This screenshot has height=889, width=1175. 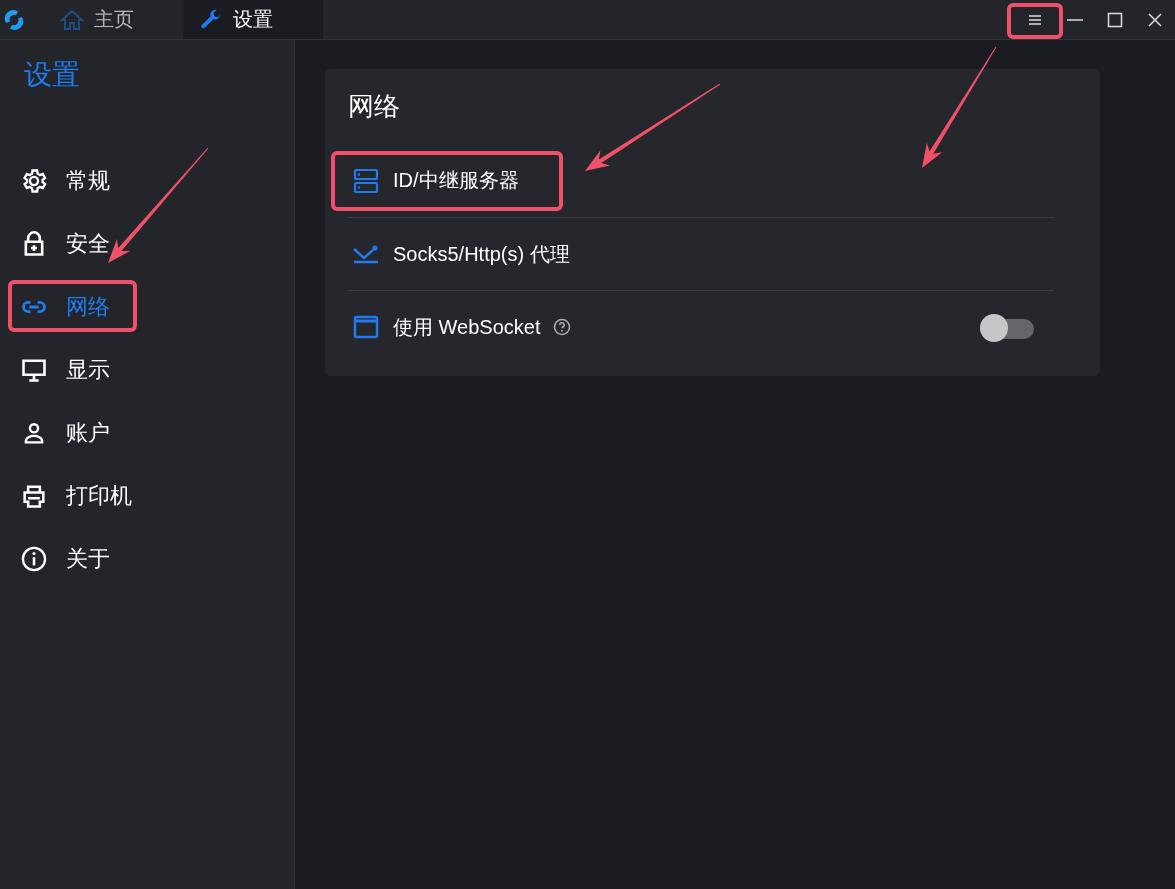 What do you see at coordinates (562, 327) in the screenshot?
I see `help-icon` at bounding box center [562, 327].